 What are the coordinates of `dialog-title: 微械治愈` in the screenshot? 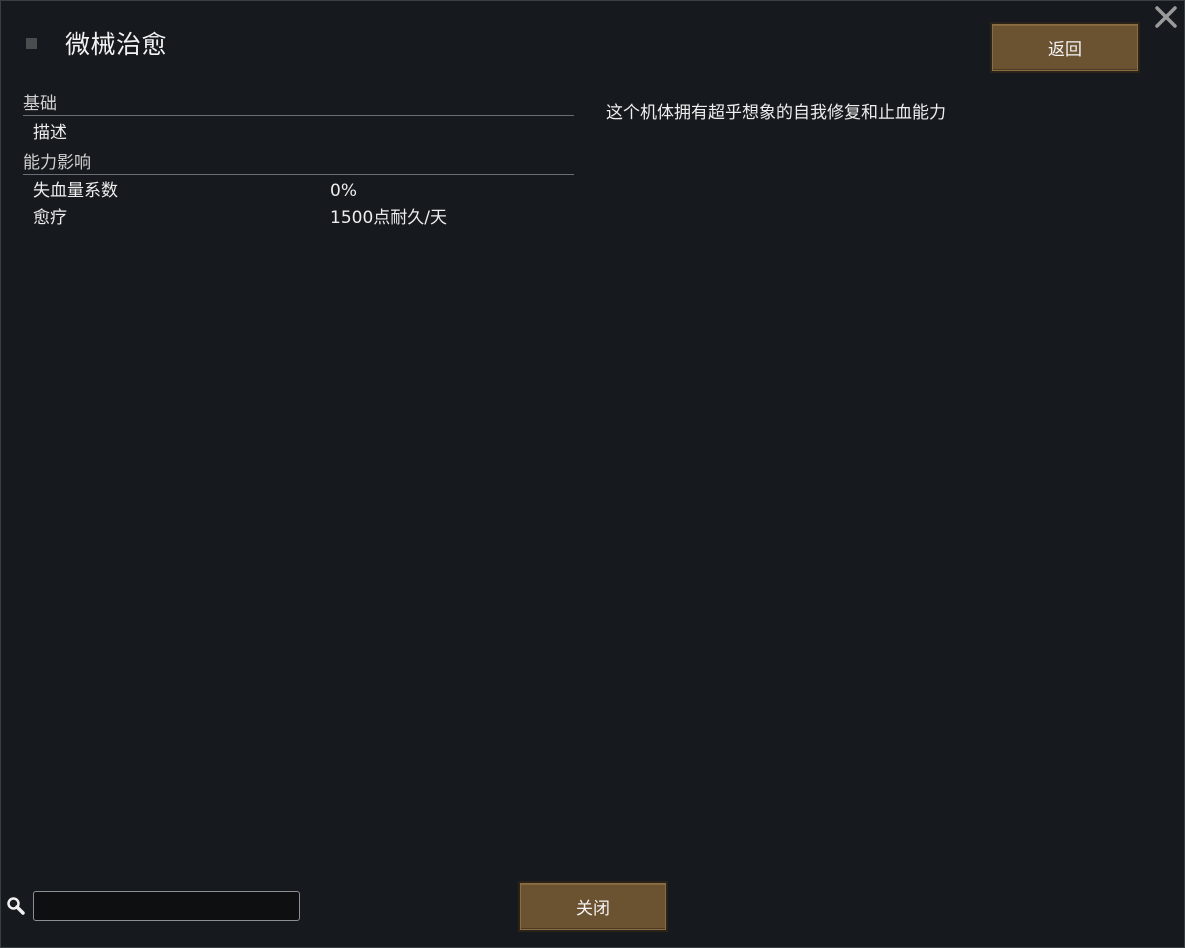 It's located at (116, 44).